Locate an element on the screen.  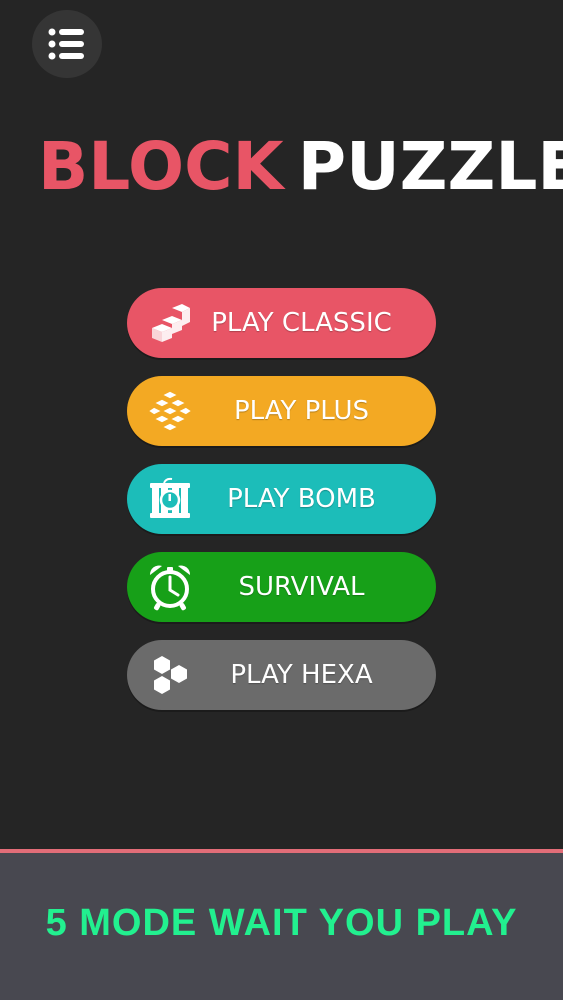
stair-blocks-icon is located at coordinates (170, 323).